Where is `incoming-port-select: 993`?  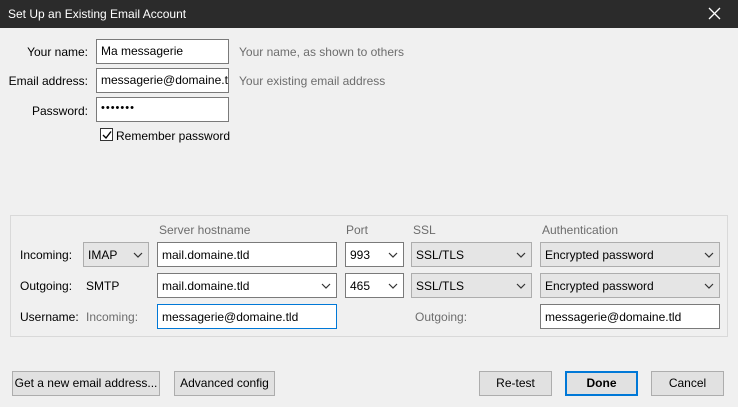 incoming-port-select: 993 is located at coordinates (374, 254).